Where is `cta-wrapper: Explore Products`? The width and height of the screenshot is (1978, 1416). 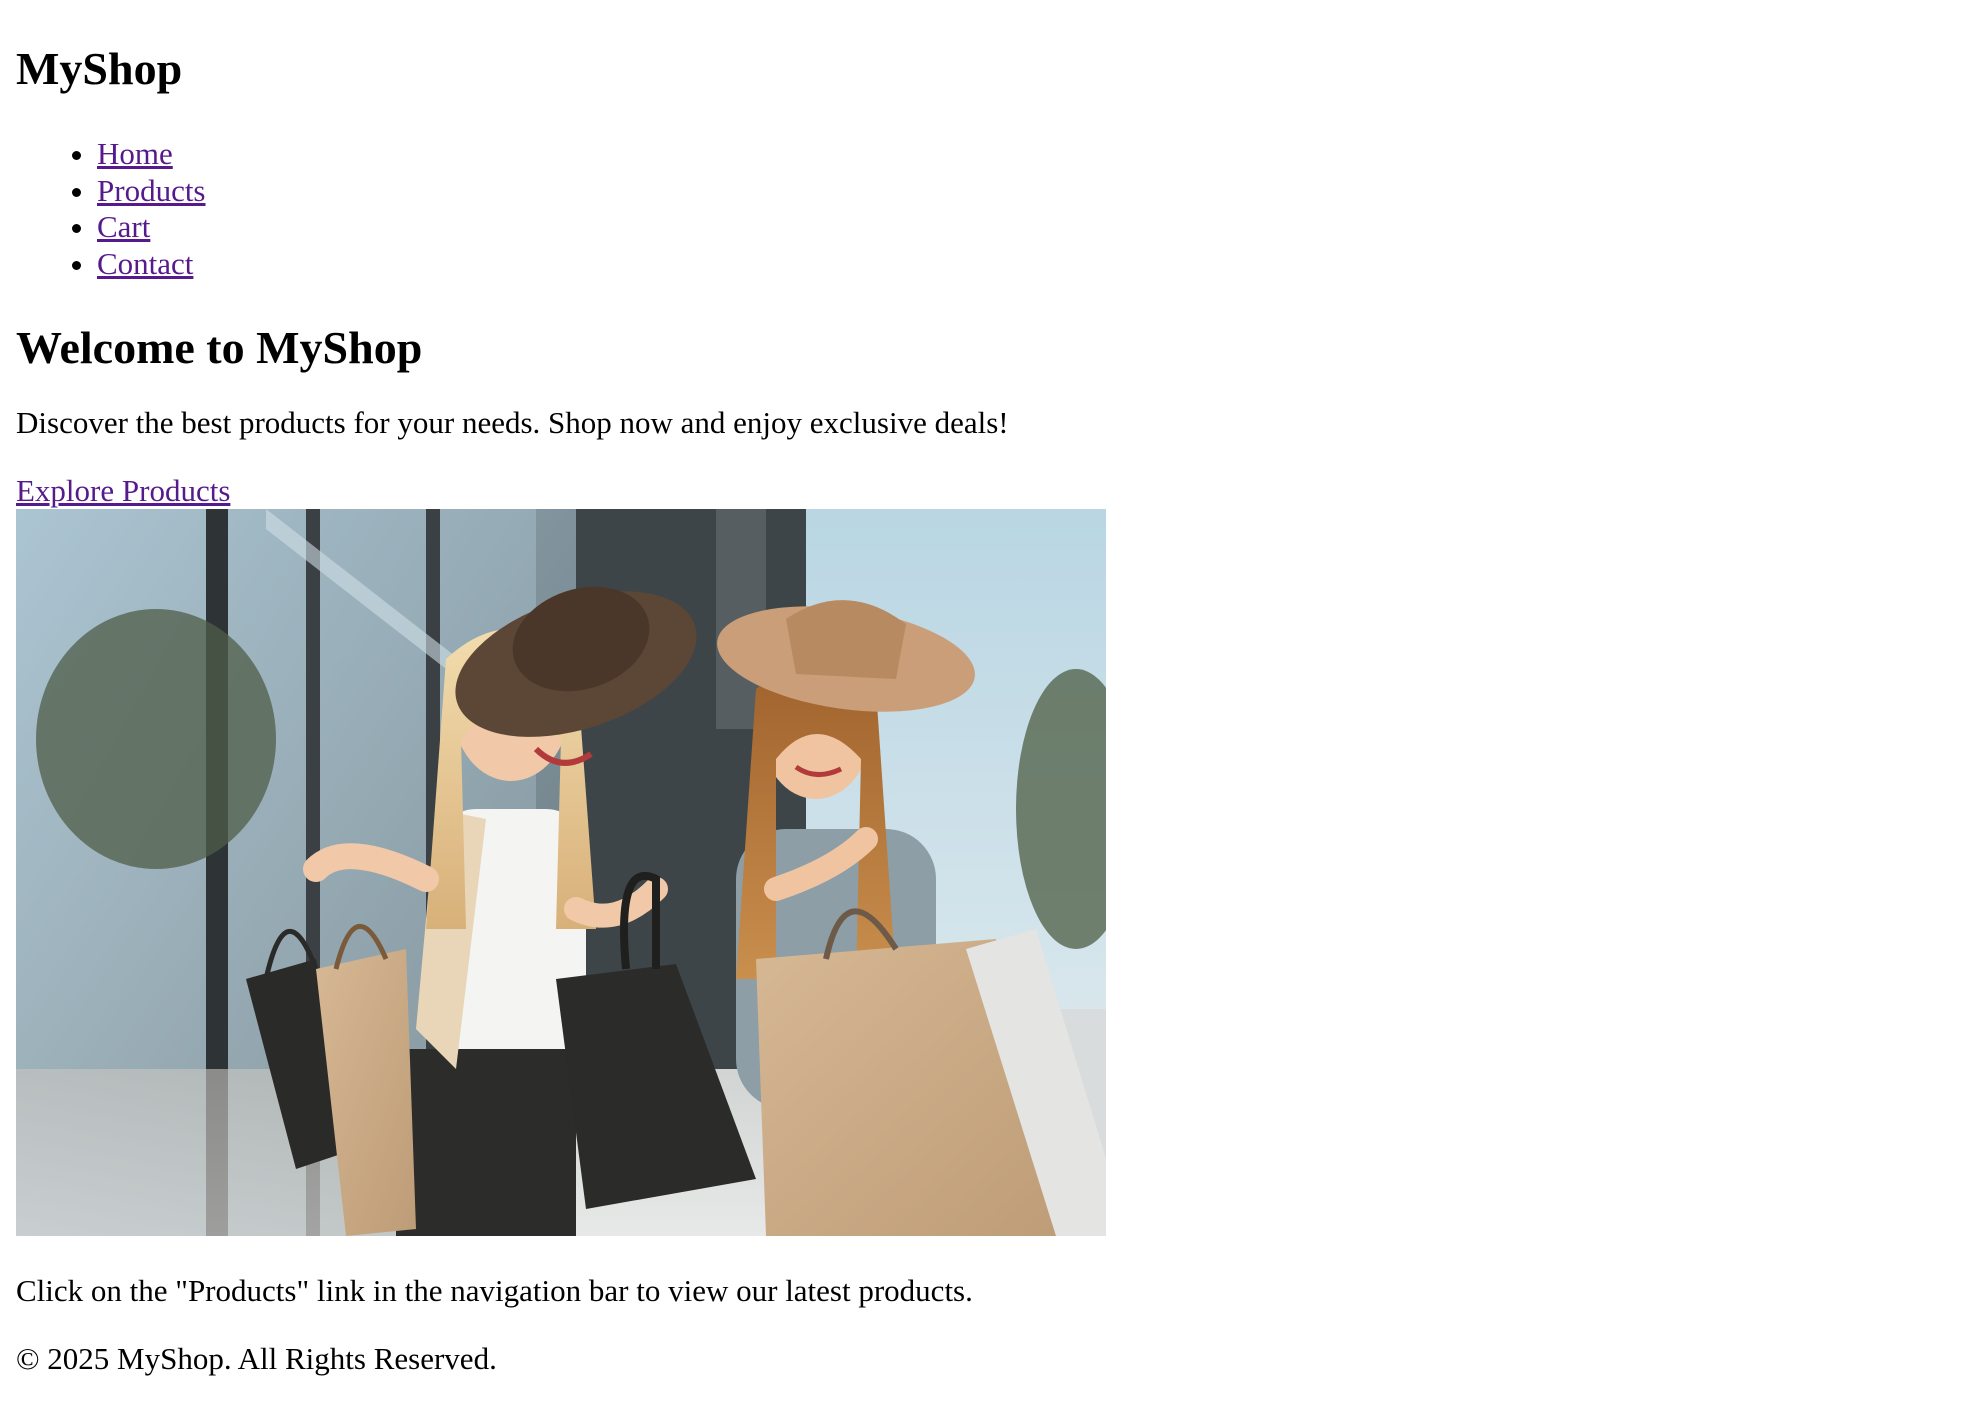
cta-wrapper: Explore Products is located at coordinates (986, 491).